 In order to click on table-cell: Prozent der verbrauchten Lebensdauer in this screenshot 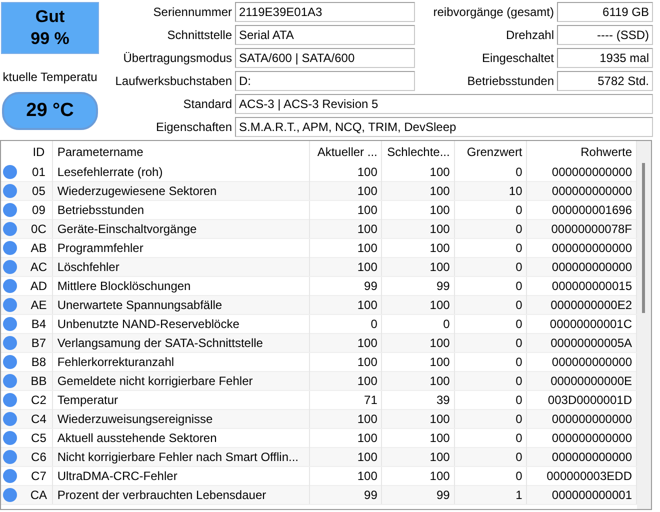, I will do `click(181, 495)`.